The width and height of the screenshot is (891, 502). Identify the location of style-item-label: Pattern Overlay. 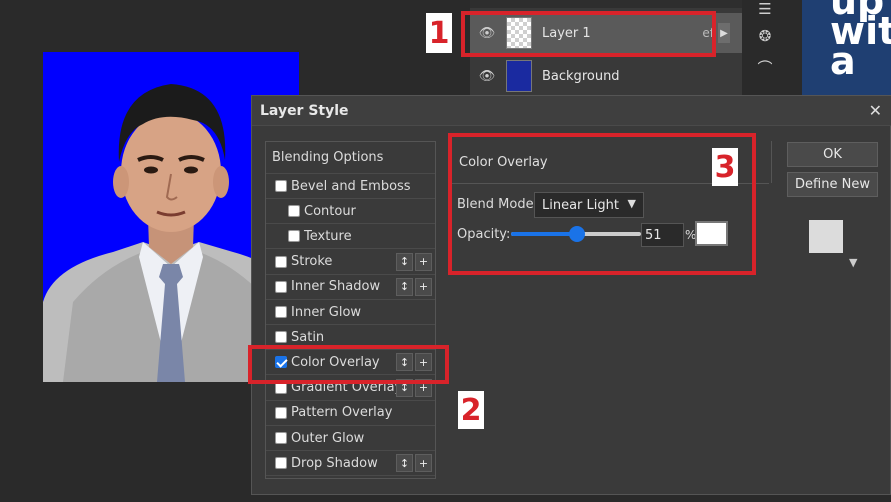
(342, 413).